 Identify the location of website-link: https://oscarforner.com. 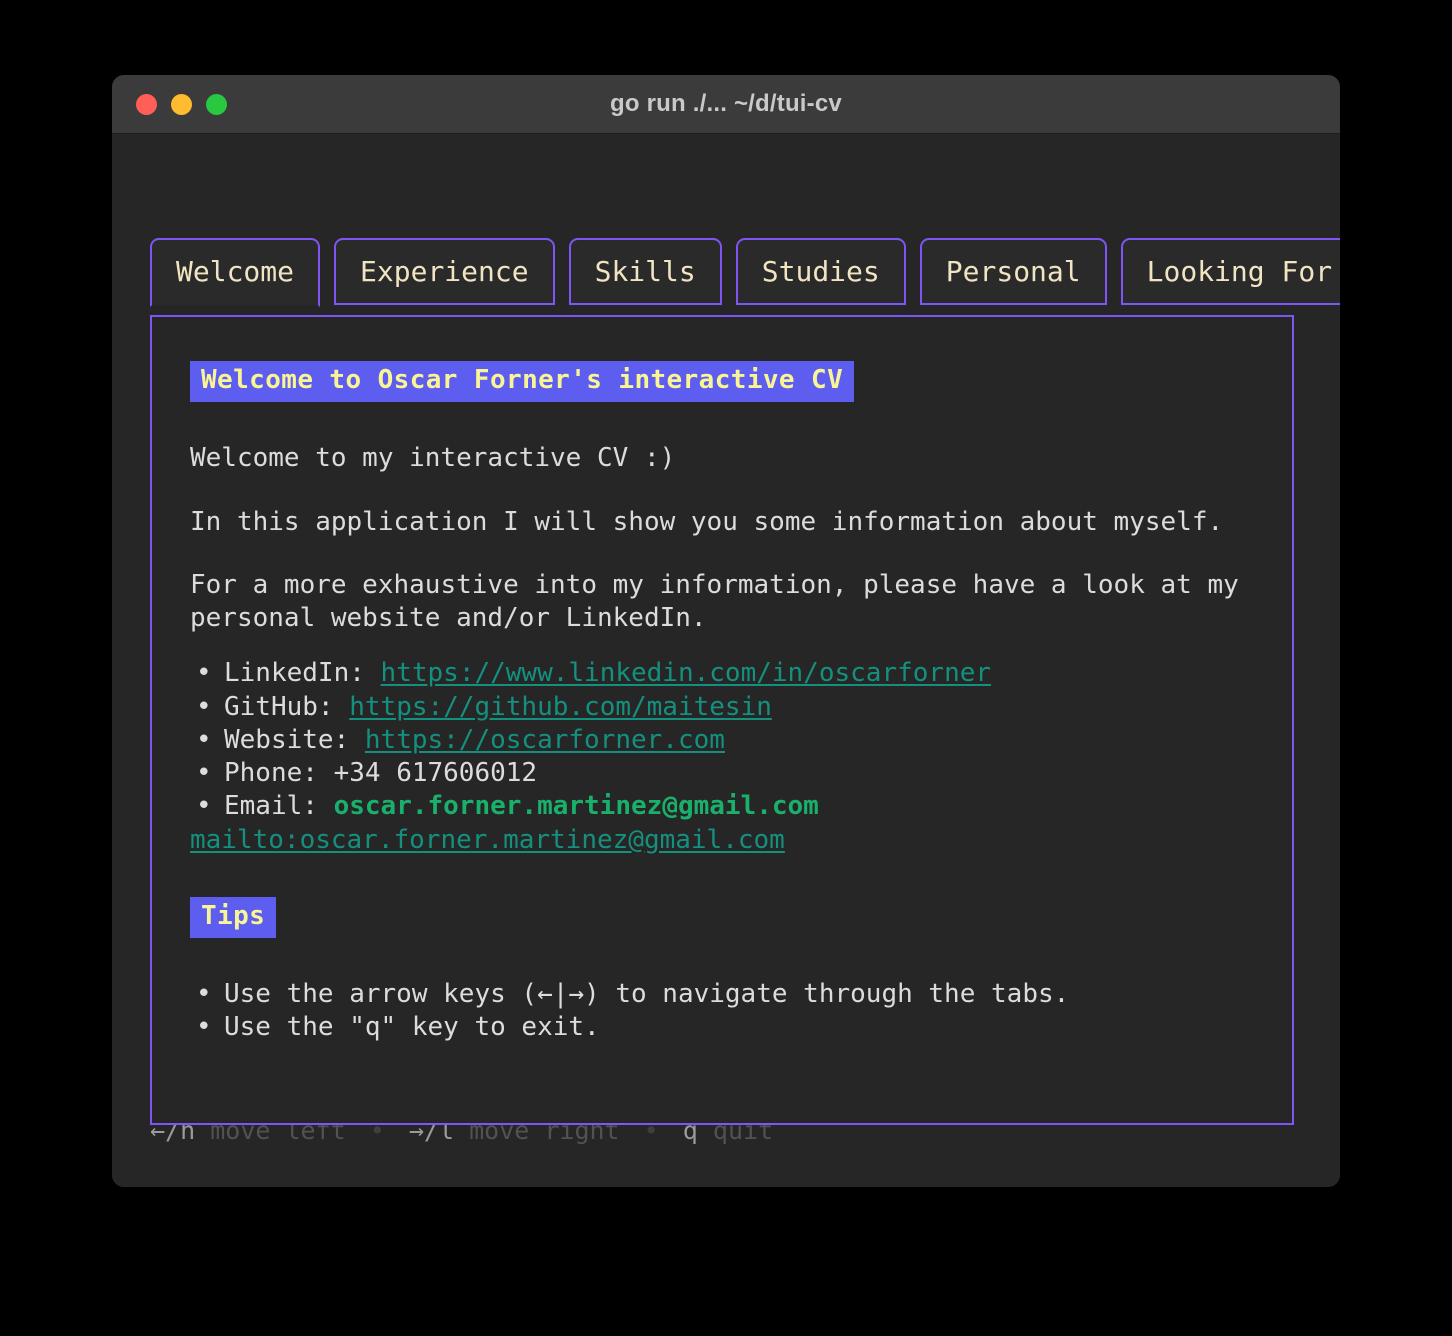
(545, 740).